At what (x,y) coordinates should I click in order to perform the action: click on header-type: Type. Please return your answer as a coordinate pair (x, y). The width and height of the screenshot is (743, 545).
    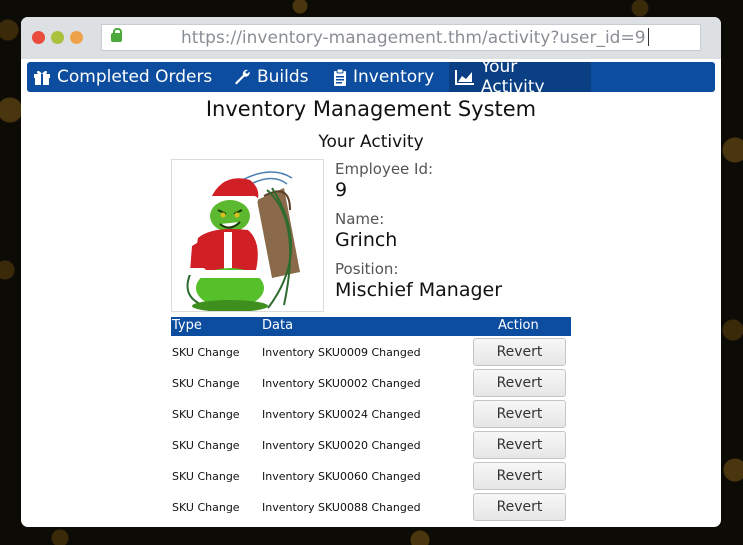
    Looking at the image, I should click on (187, 325).